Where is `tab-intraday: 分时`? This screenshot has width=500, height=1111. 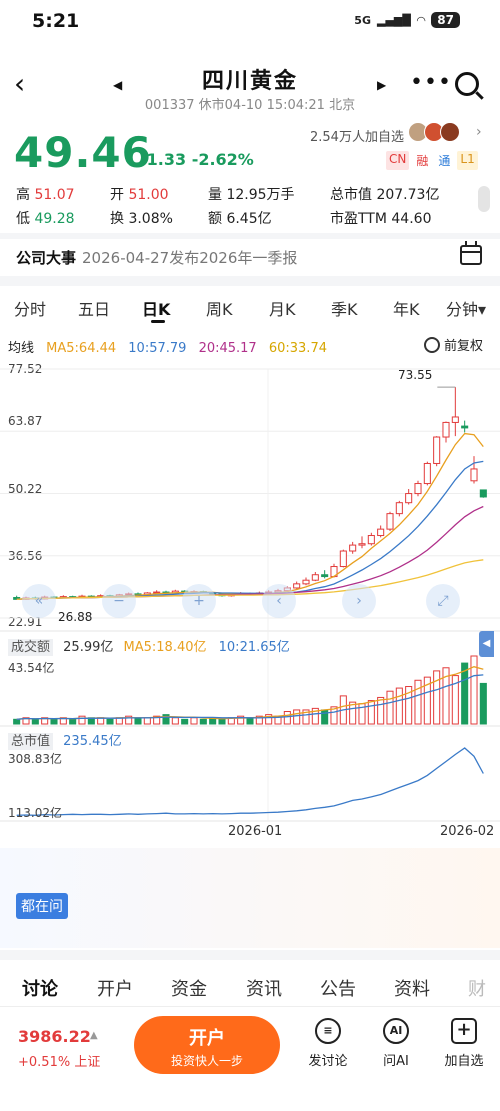 tab-intraday: 分时 is located at coordinates (30, 308).